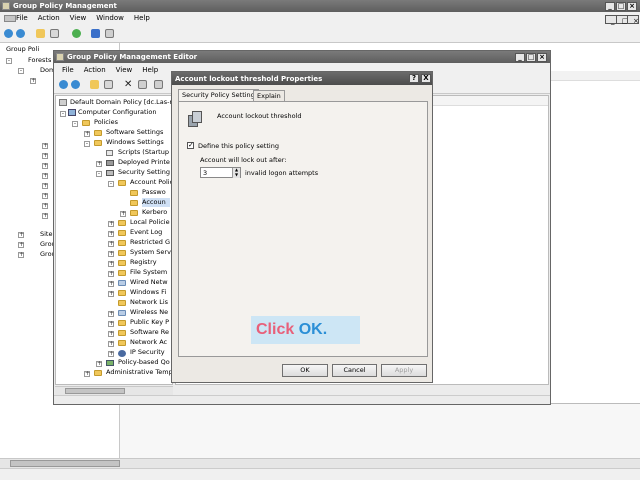 Image resolution: width=640 pixels, height=480 pixels. Describe the element at coordinates (220, 172) in the screenshot. I see `attempts-spinner: 3 ▲ ▼` at that location.